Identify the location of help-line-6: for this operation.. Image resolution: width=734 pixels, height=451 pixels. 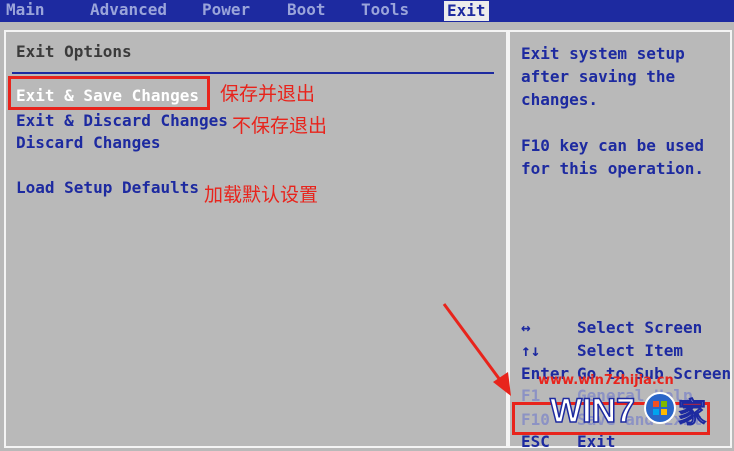
(613, 168).